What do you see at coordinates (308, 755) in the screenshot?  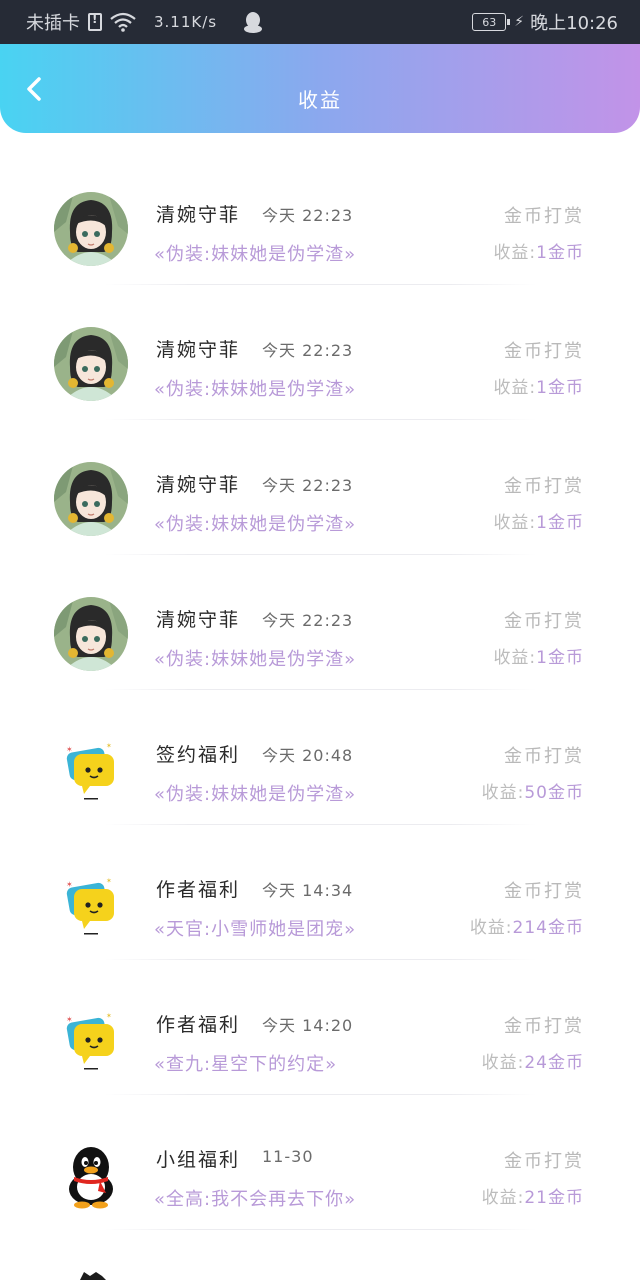 I see `item-time: 今天 20:48` at bounding box center [308, 755].